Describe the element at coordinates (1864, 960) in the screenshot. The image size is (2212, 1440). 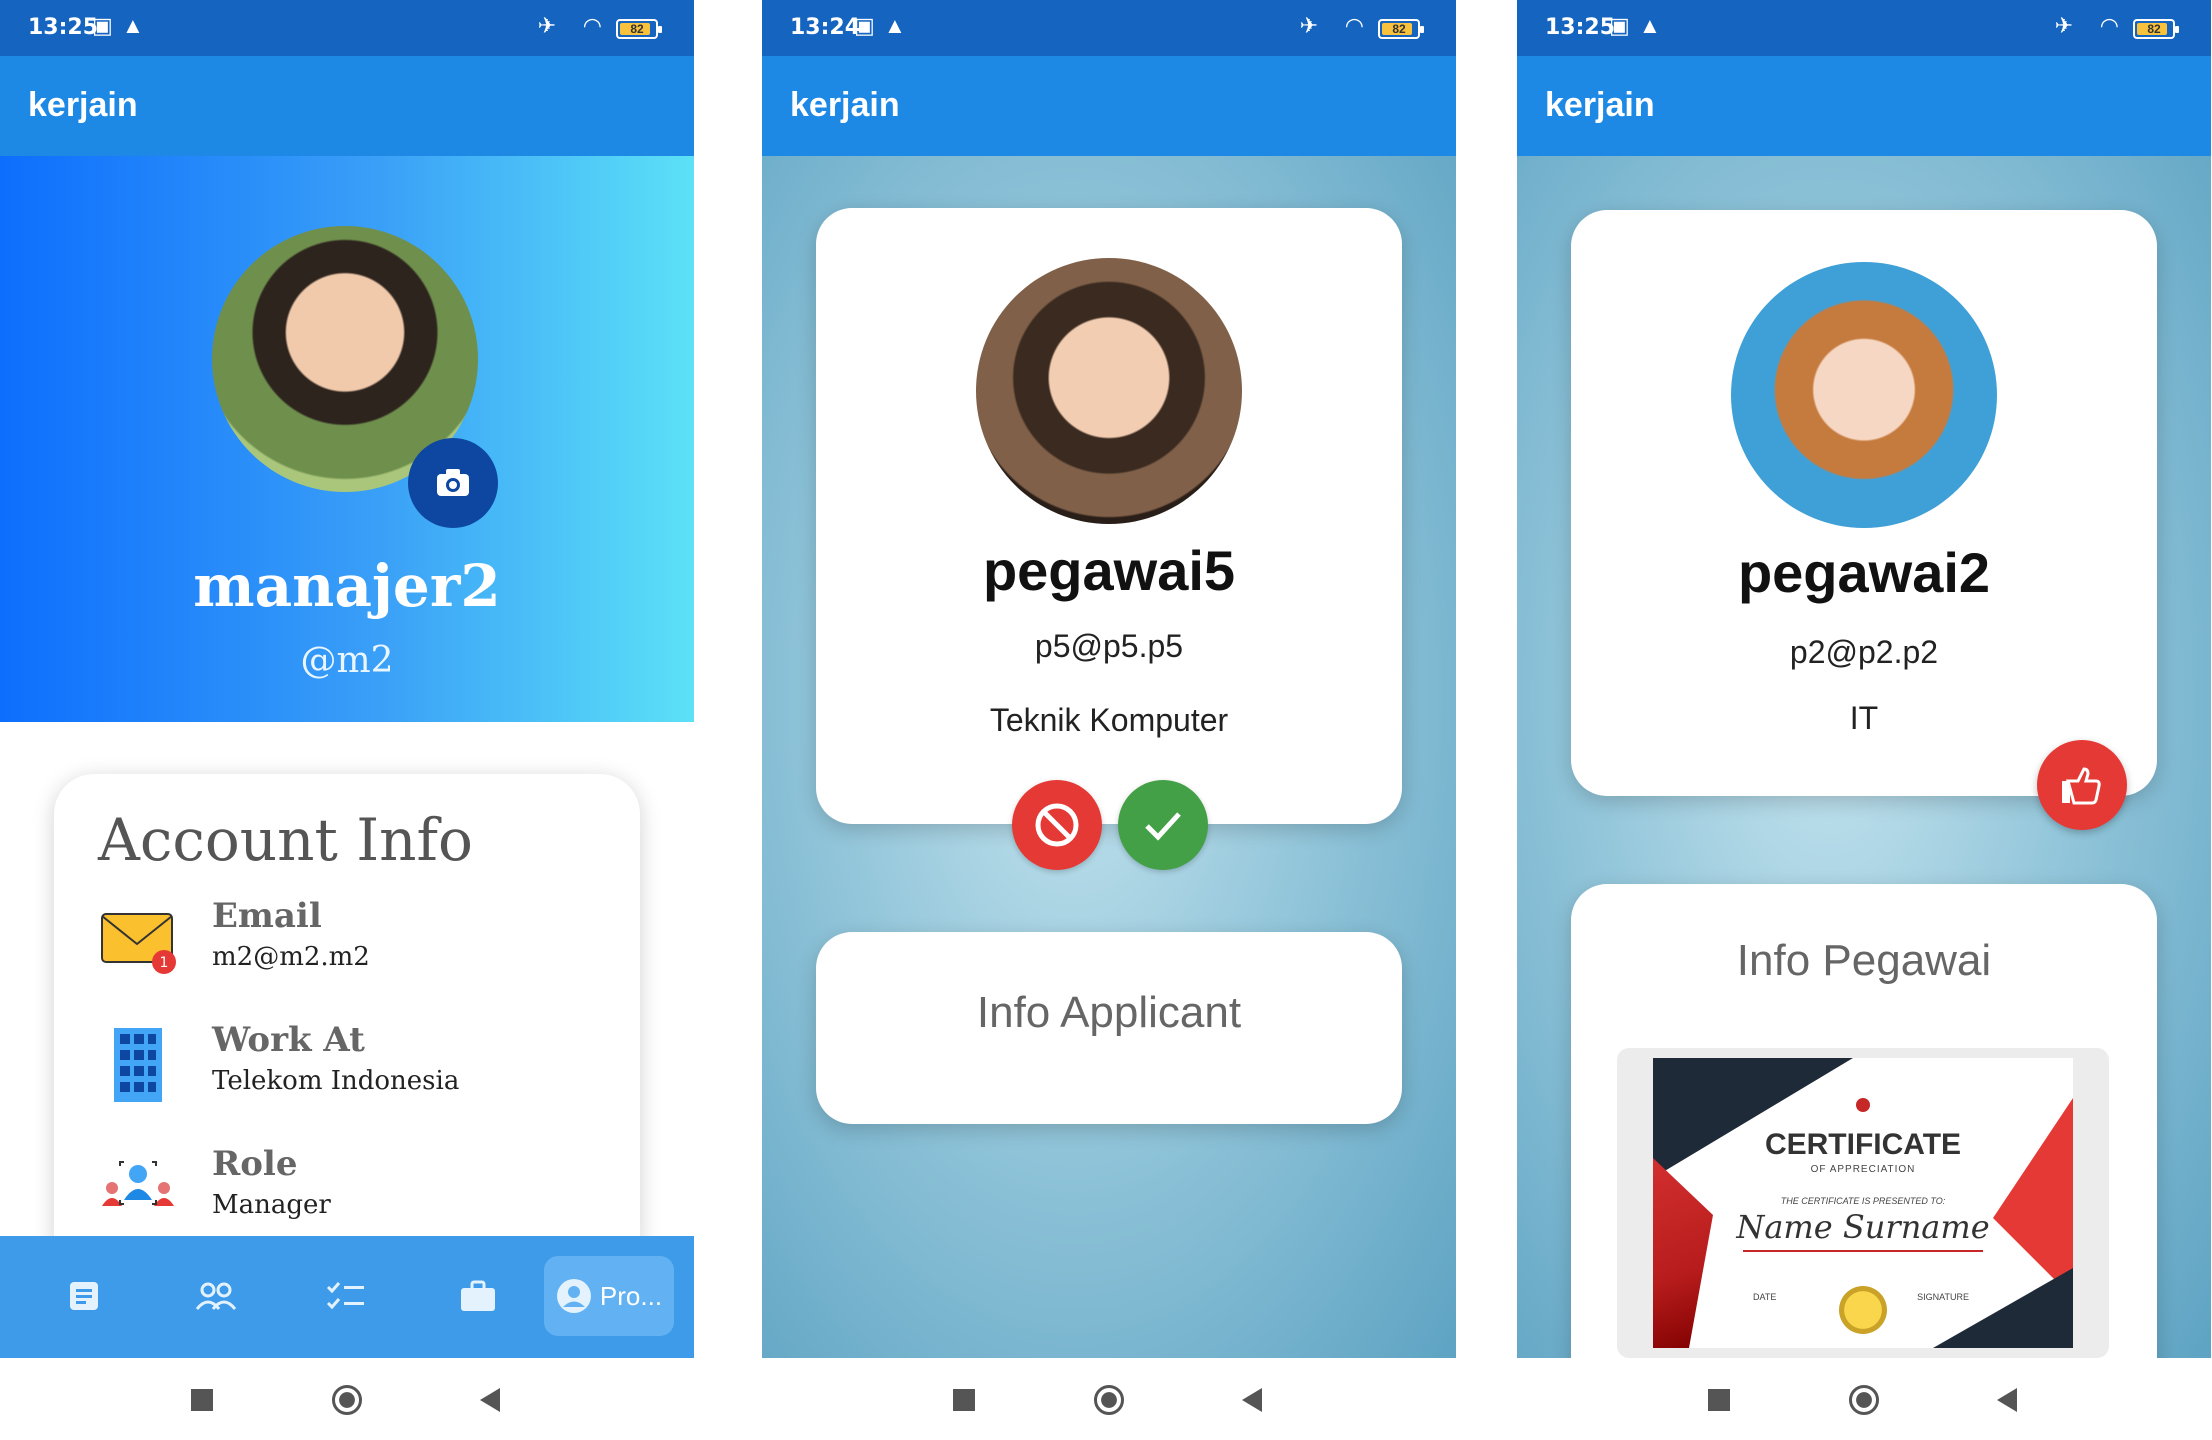
I see `info-pegawai-title: Info Pegawai` at that location.